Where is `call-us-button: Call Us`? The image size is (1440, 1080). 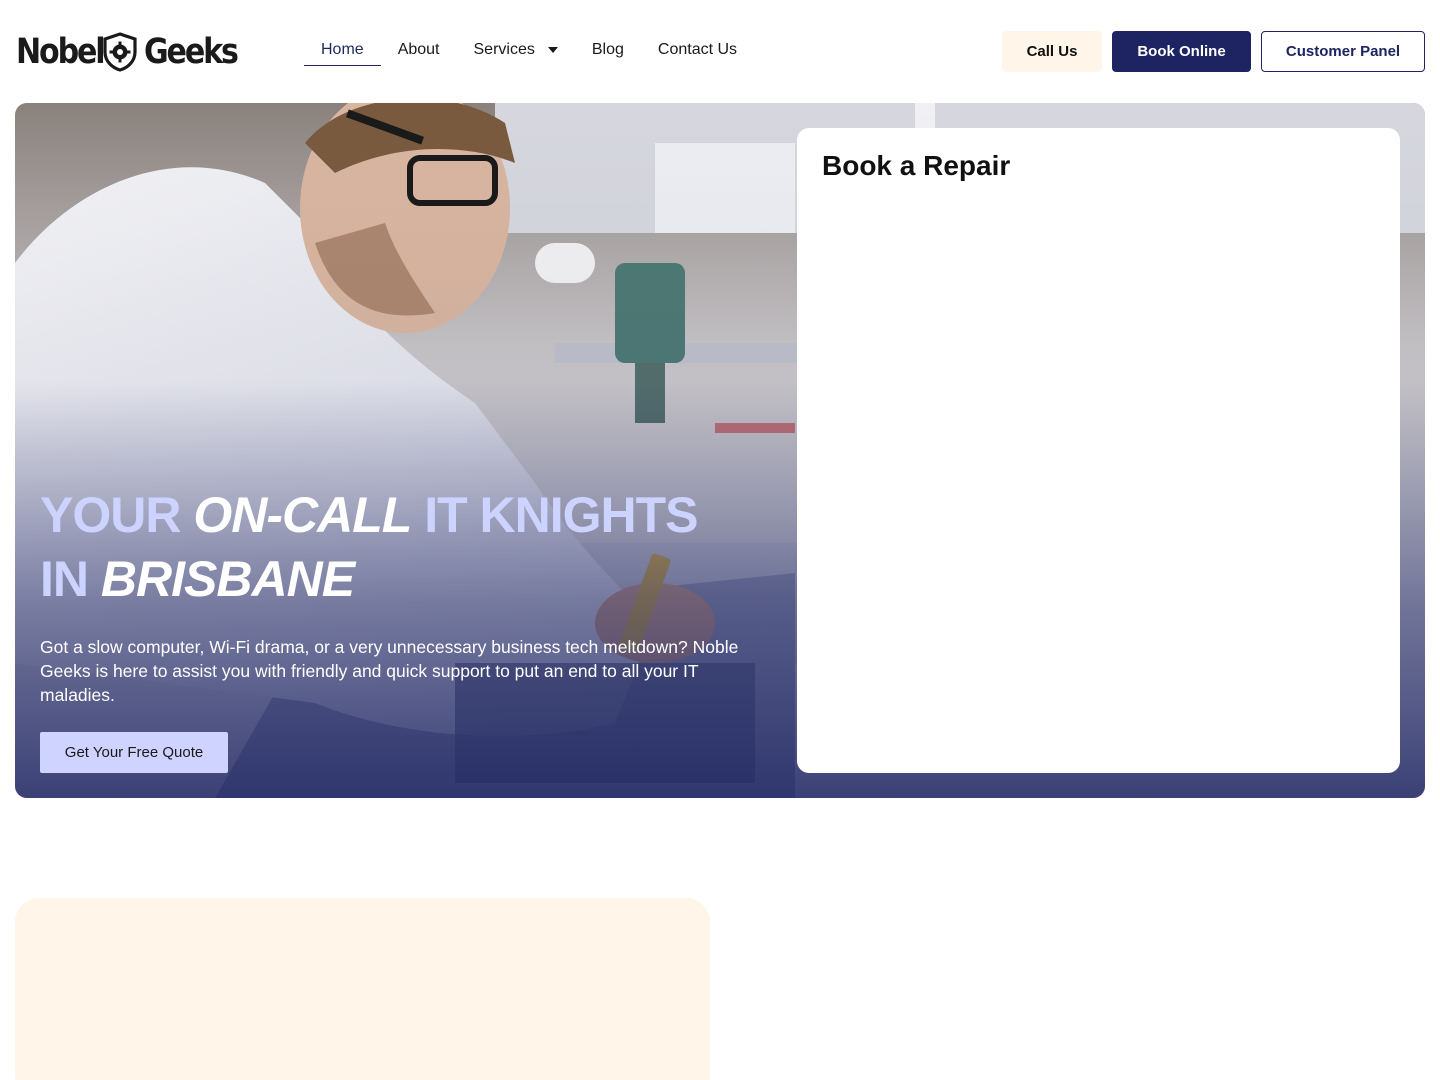 call-us-button: Call Us is located at coordinates (1052, 51).